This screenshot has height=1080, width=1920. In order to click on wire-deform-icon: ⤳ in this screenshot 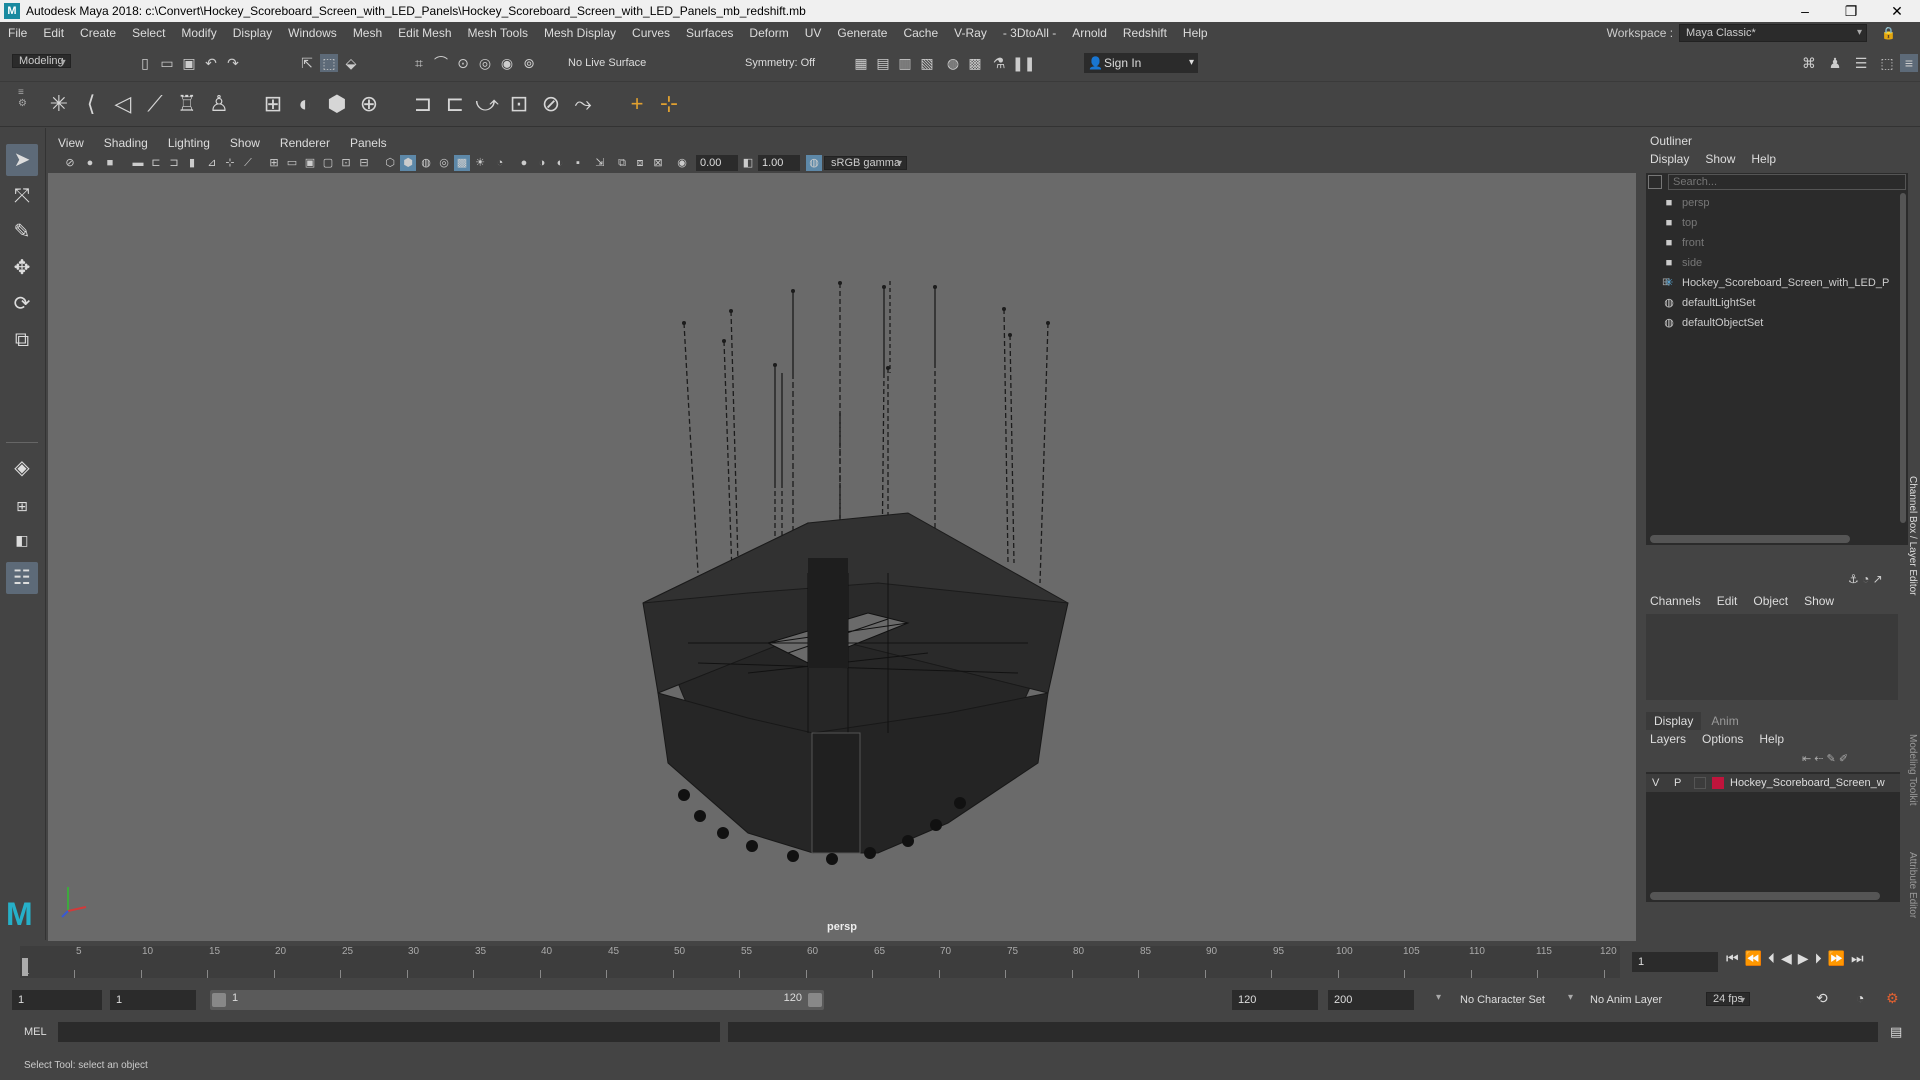, I will do `click(583, 104)`.